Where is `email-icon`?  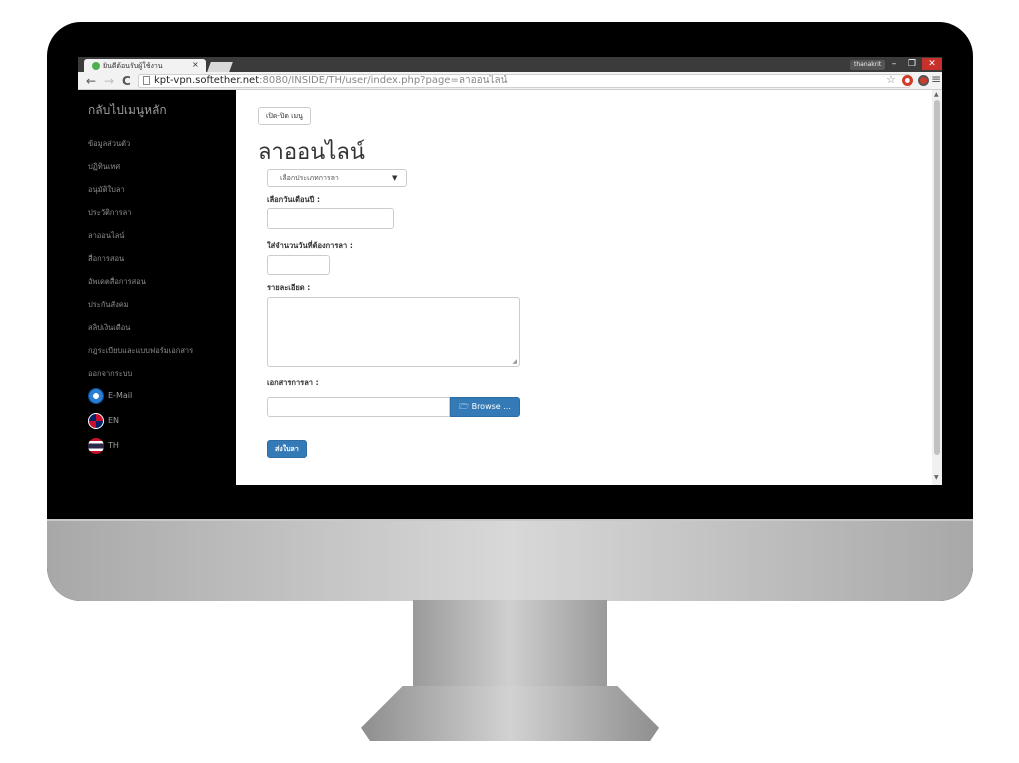
email-icon is located at coordinates (96, 396).